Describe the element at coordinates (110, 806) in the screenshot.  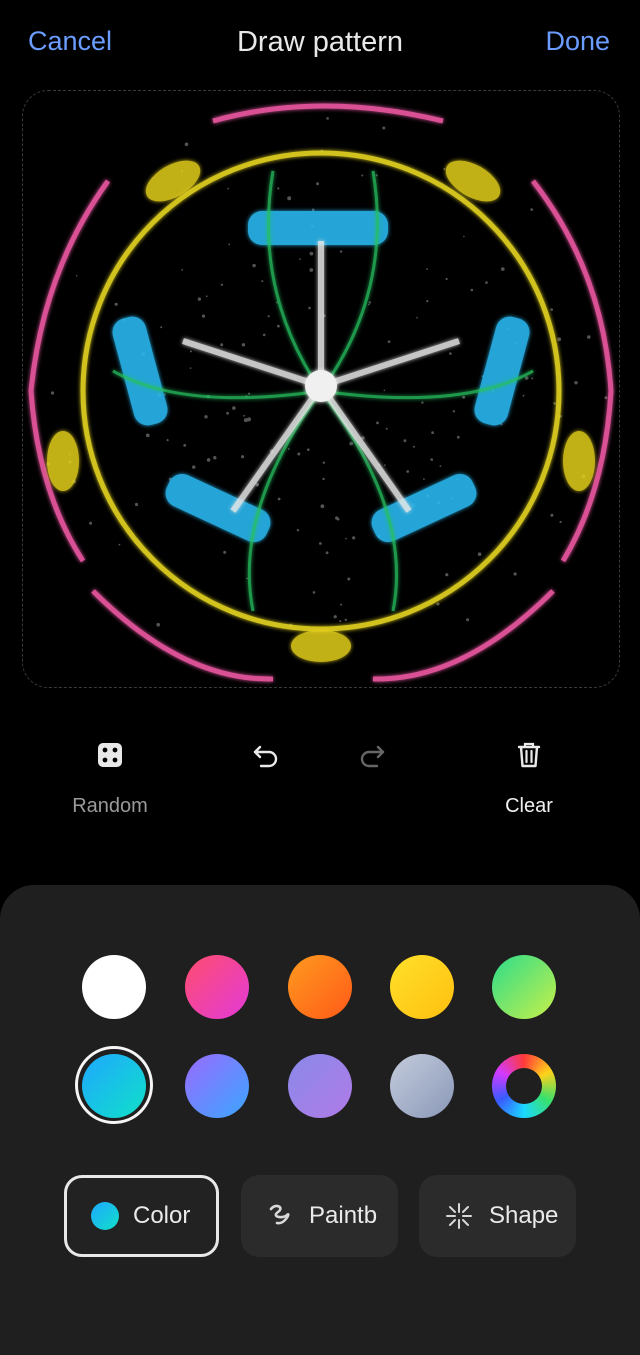
I see `random-label: Random` at that location.